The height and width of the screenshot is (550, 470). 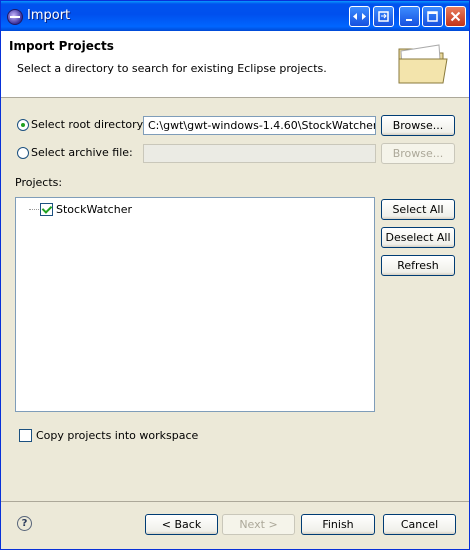 What do you see at coordinates (408, 19) in the screenshot?
I see `minimize-icon` at bounding box center [408, 19].